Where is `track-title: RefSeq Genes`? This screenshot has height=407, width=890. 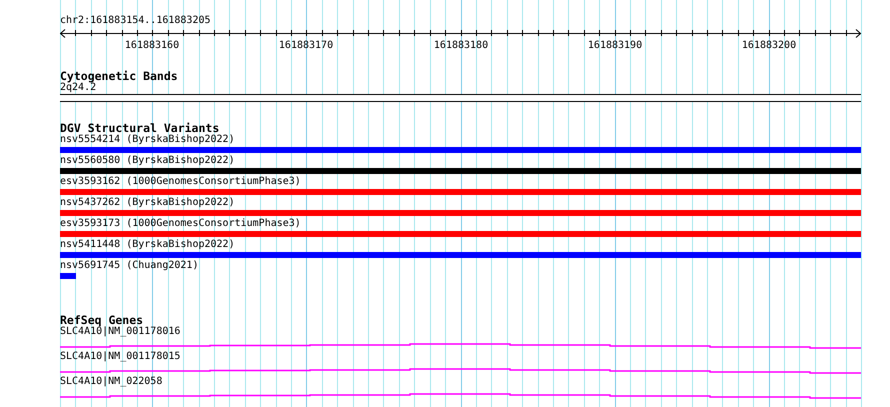 track-title: RefSeq Genes is located at coordinates (102, 320).